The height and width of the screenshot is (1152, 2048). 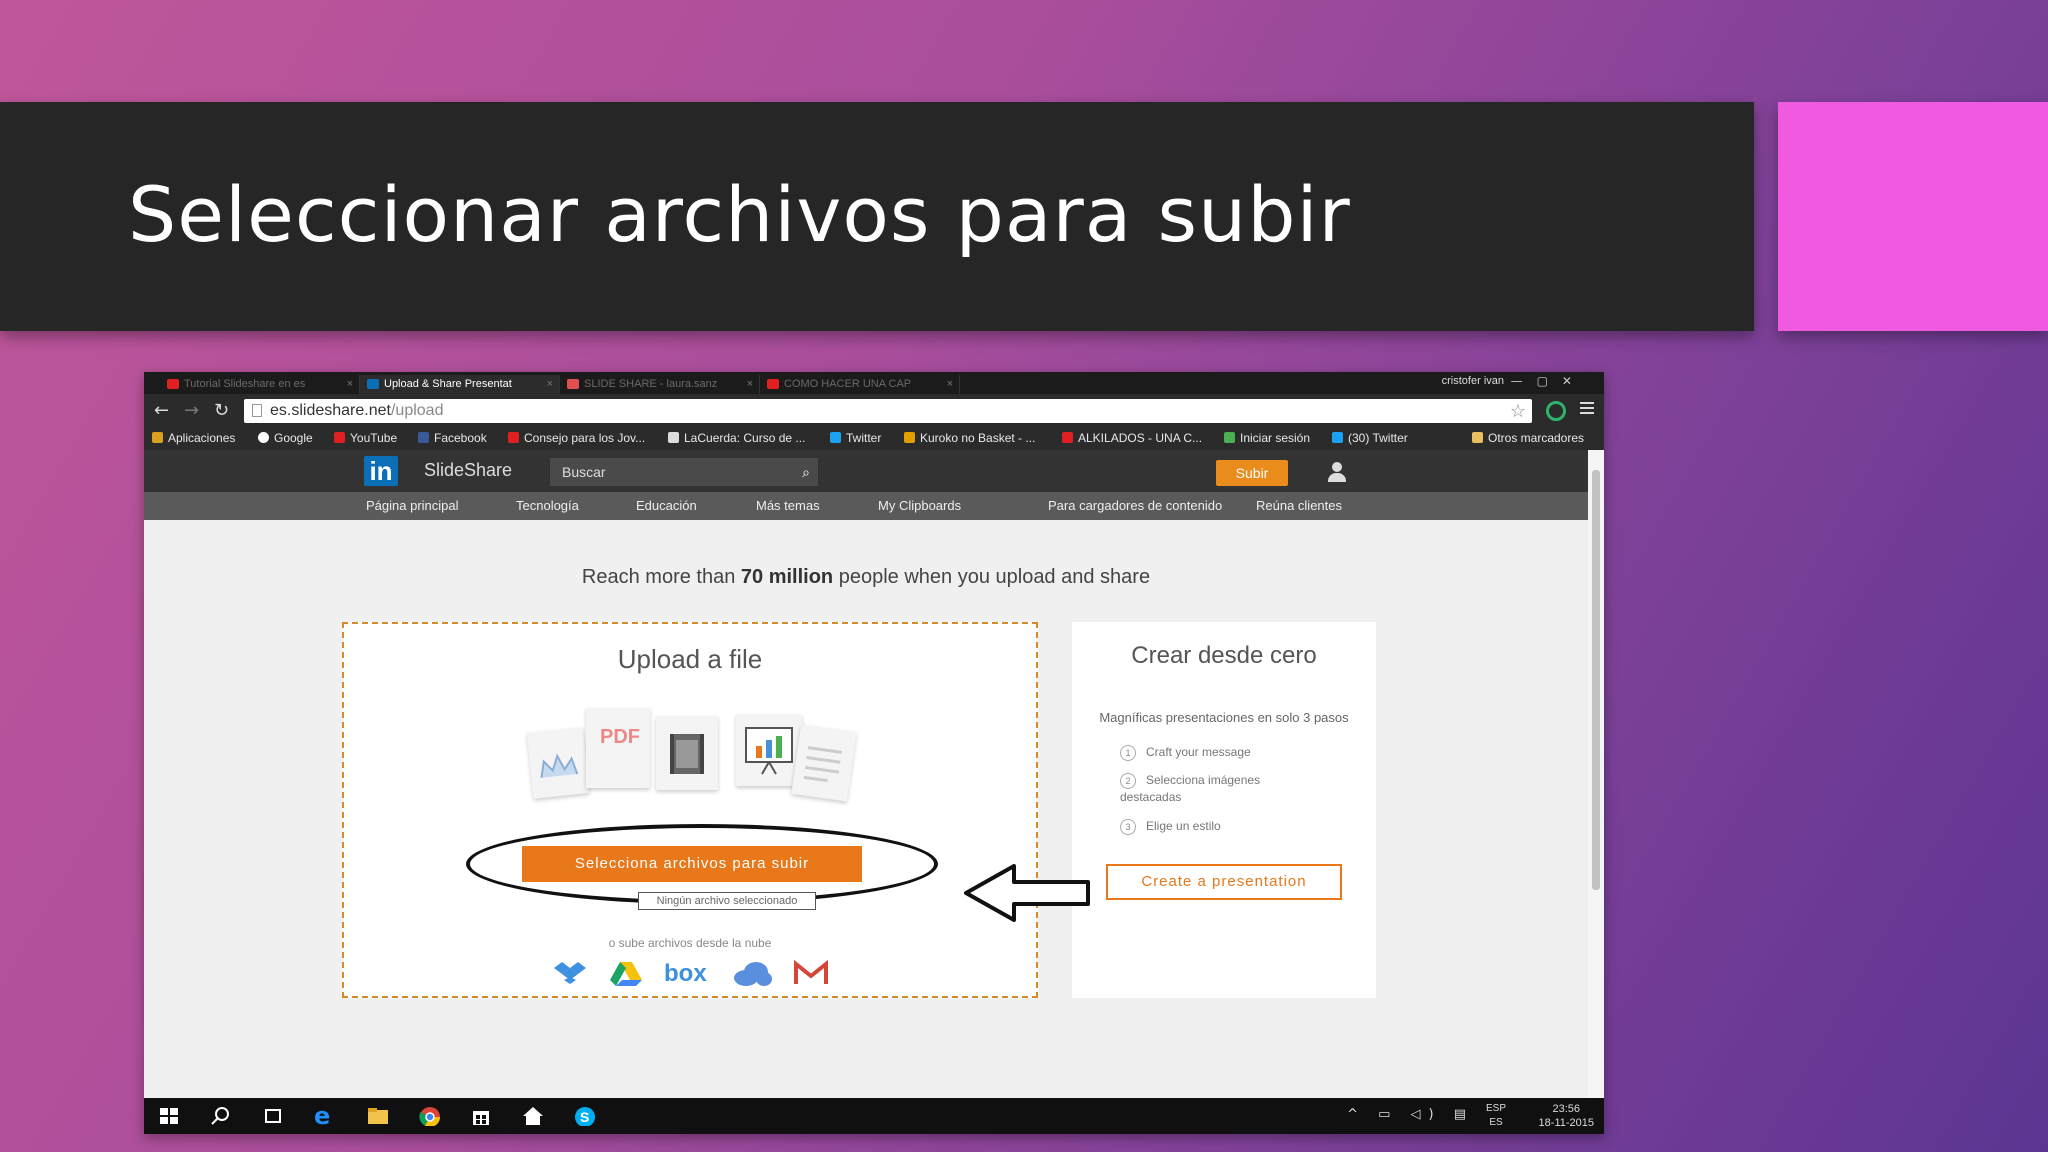 I want to click on page-scrollbar, so click(x=1596, y=774).